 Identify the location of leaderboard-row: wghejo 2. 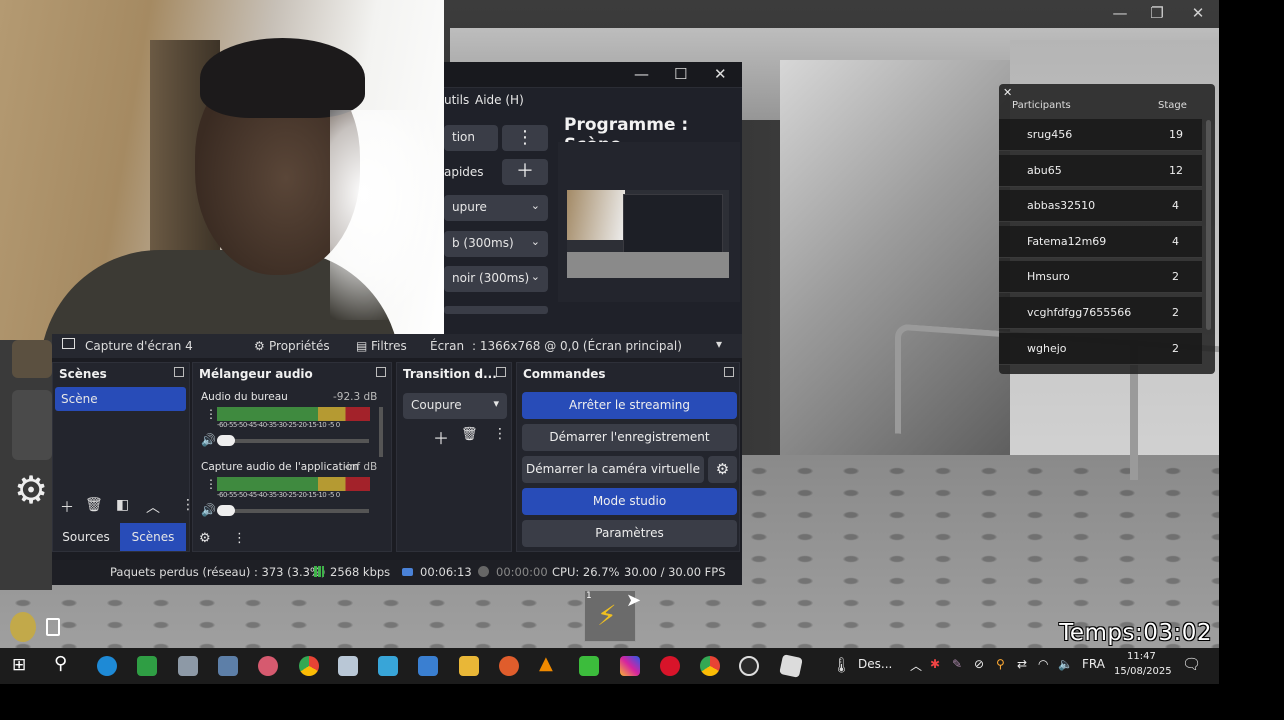
(1100, 349).